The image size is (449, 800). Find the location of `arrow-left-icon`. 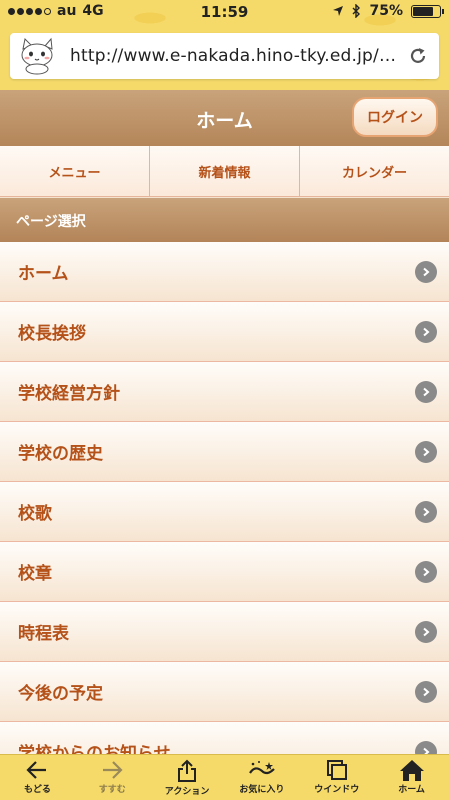

arrow-left-icon is located at coordinates (36, 770).